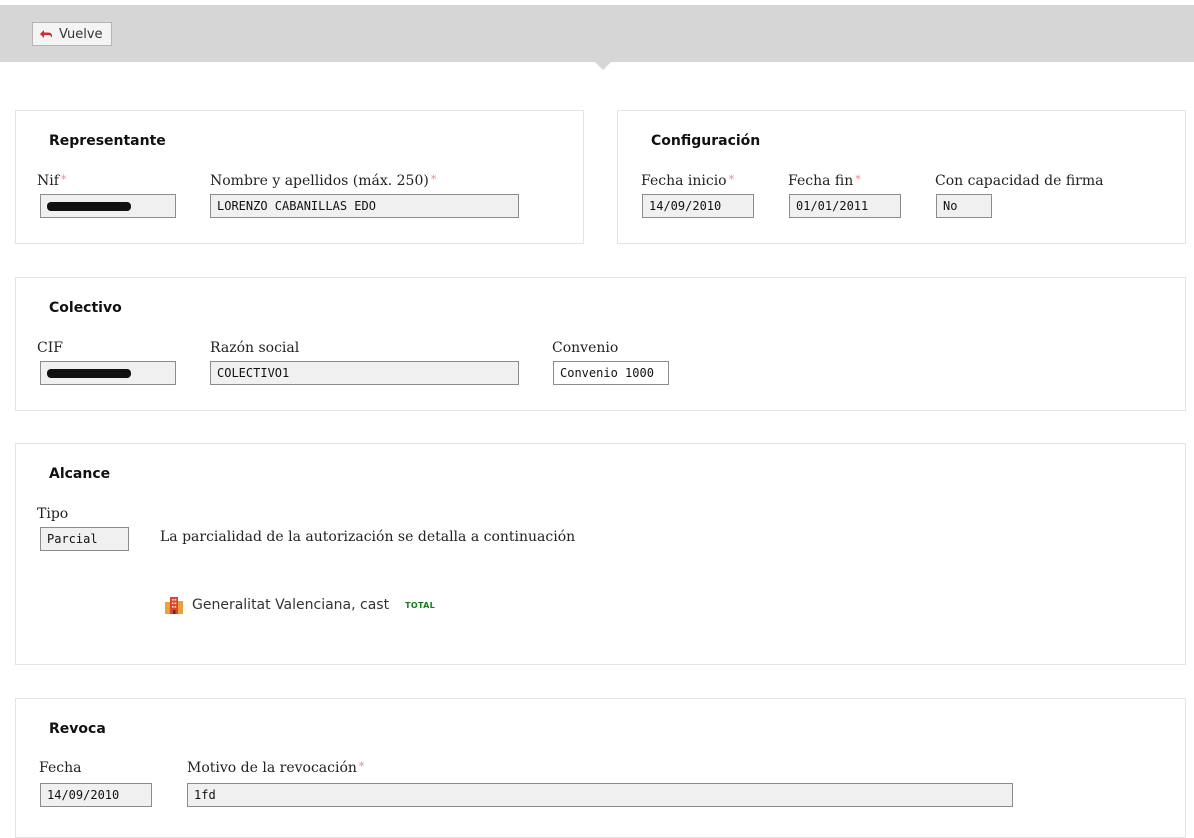 Image resolution: width=1194 pixels, height=838 pixels. Describe the element at coordinates (60, 768) in the screenshot. I see `revoca-fecha-label: Fecha` at that location.